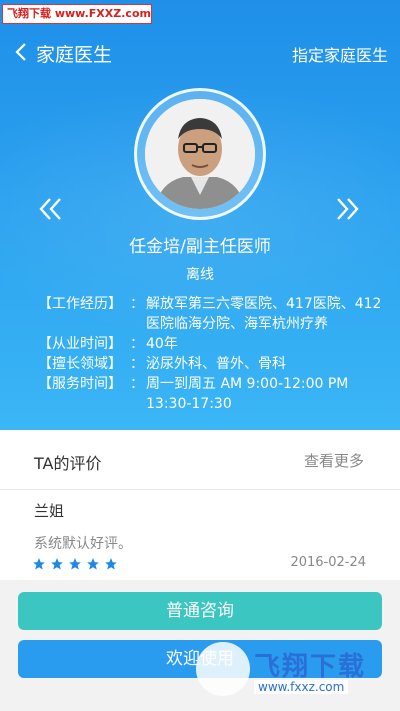  What do you see at coordinates (216, 364) in the screenshot?
I see `info-value: 泌尿外科、普外、骨科` at bounding box center [216, 364].